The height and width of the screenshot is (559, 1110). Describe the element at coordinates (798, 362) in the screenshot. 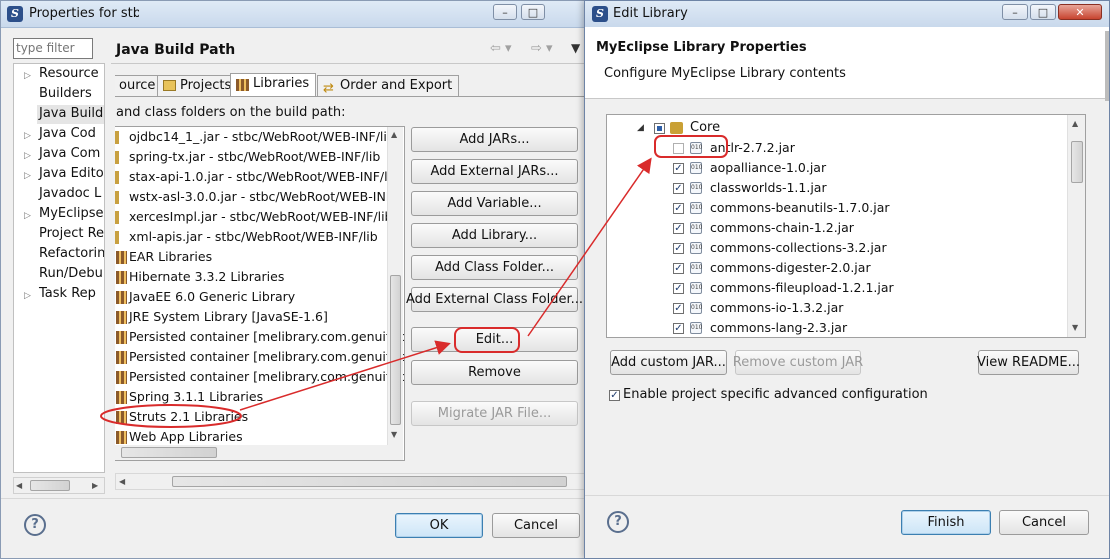

I see `remove-custom-jar-button: Remove custom JAR` at that location.